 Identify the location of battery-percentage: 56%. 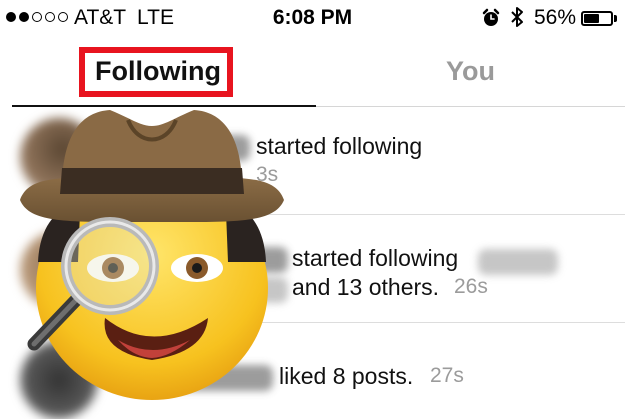
(555, 17).